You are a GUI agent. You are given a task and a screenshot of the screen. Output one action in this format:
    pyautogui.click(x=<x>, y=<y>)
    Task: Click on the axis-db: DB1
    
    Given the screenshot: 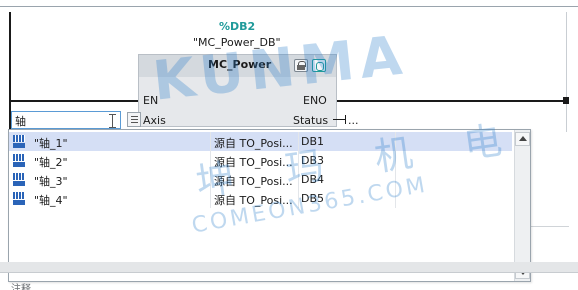 What is the action you would take?
    pyautogui.click(x=313, y=141)
    